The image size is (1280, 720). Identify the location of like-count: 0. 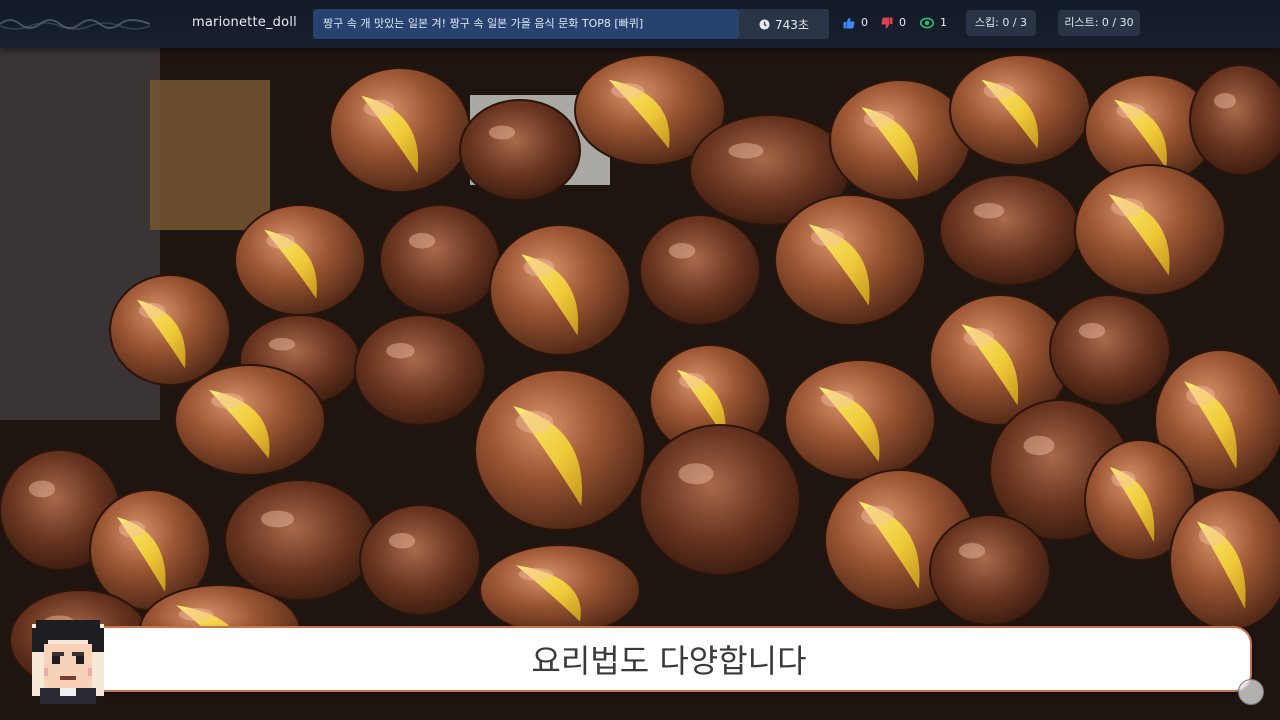
(864, 22).